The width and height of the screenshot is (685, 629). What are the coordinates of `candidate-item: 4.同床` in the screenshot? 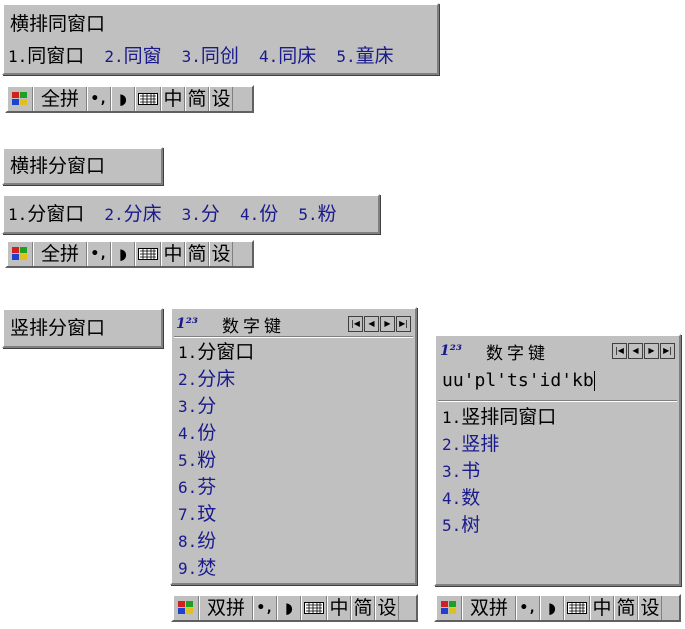 It's located at (287, 56).